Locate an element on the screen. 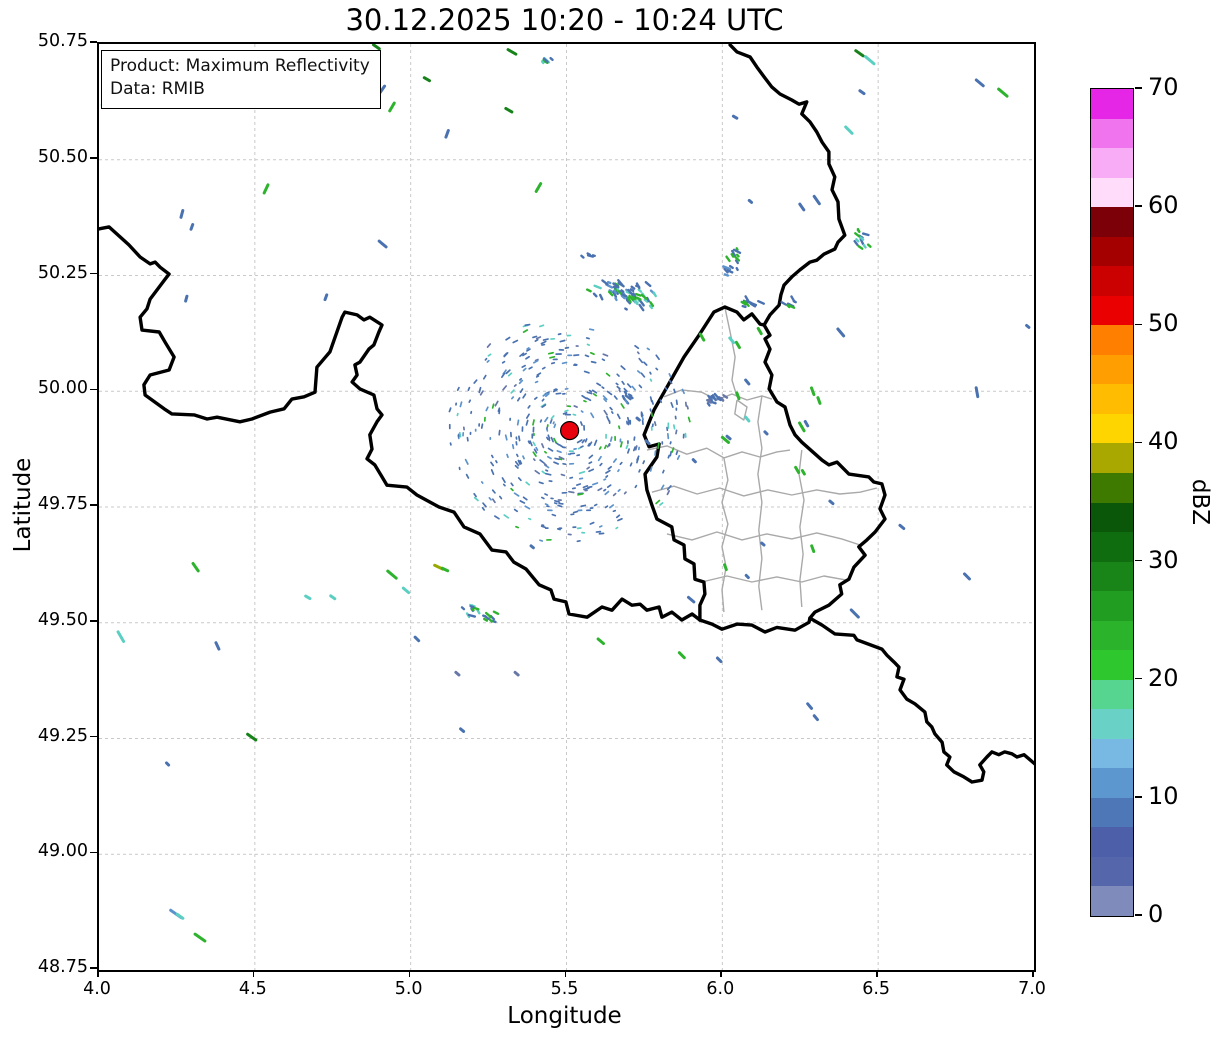  country-border is located at coordinates (787, 185).